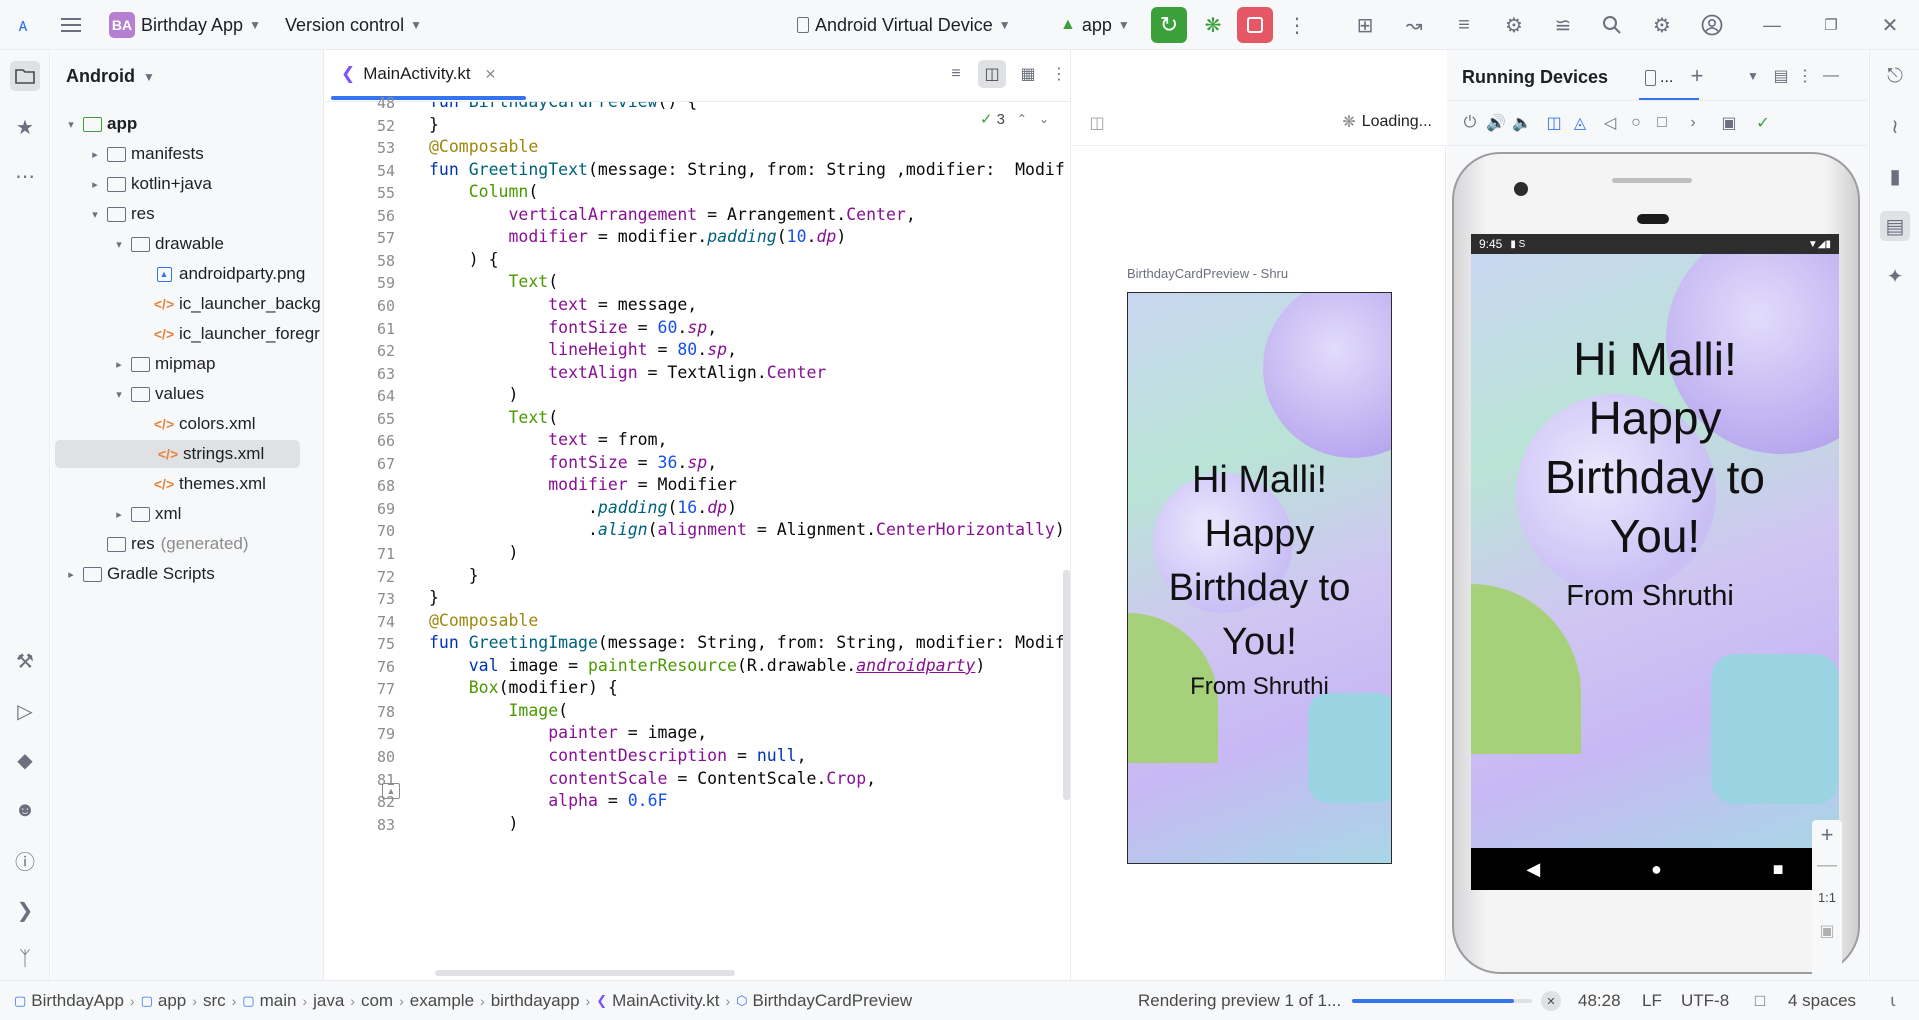 Image resolution: width=1919 pixels, height=1020 pixels. I want to click on breadcrumb-item: src, so click(214, 1001).